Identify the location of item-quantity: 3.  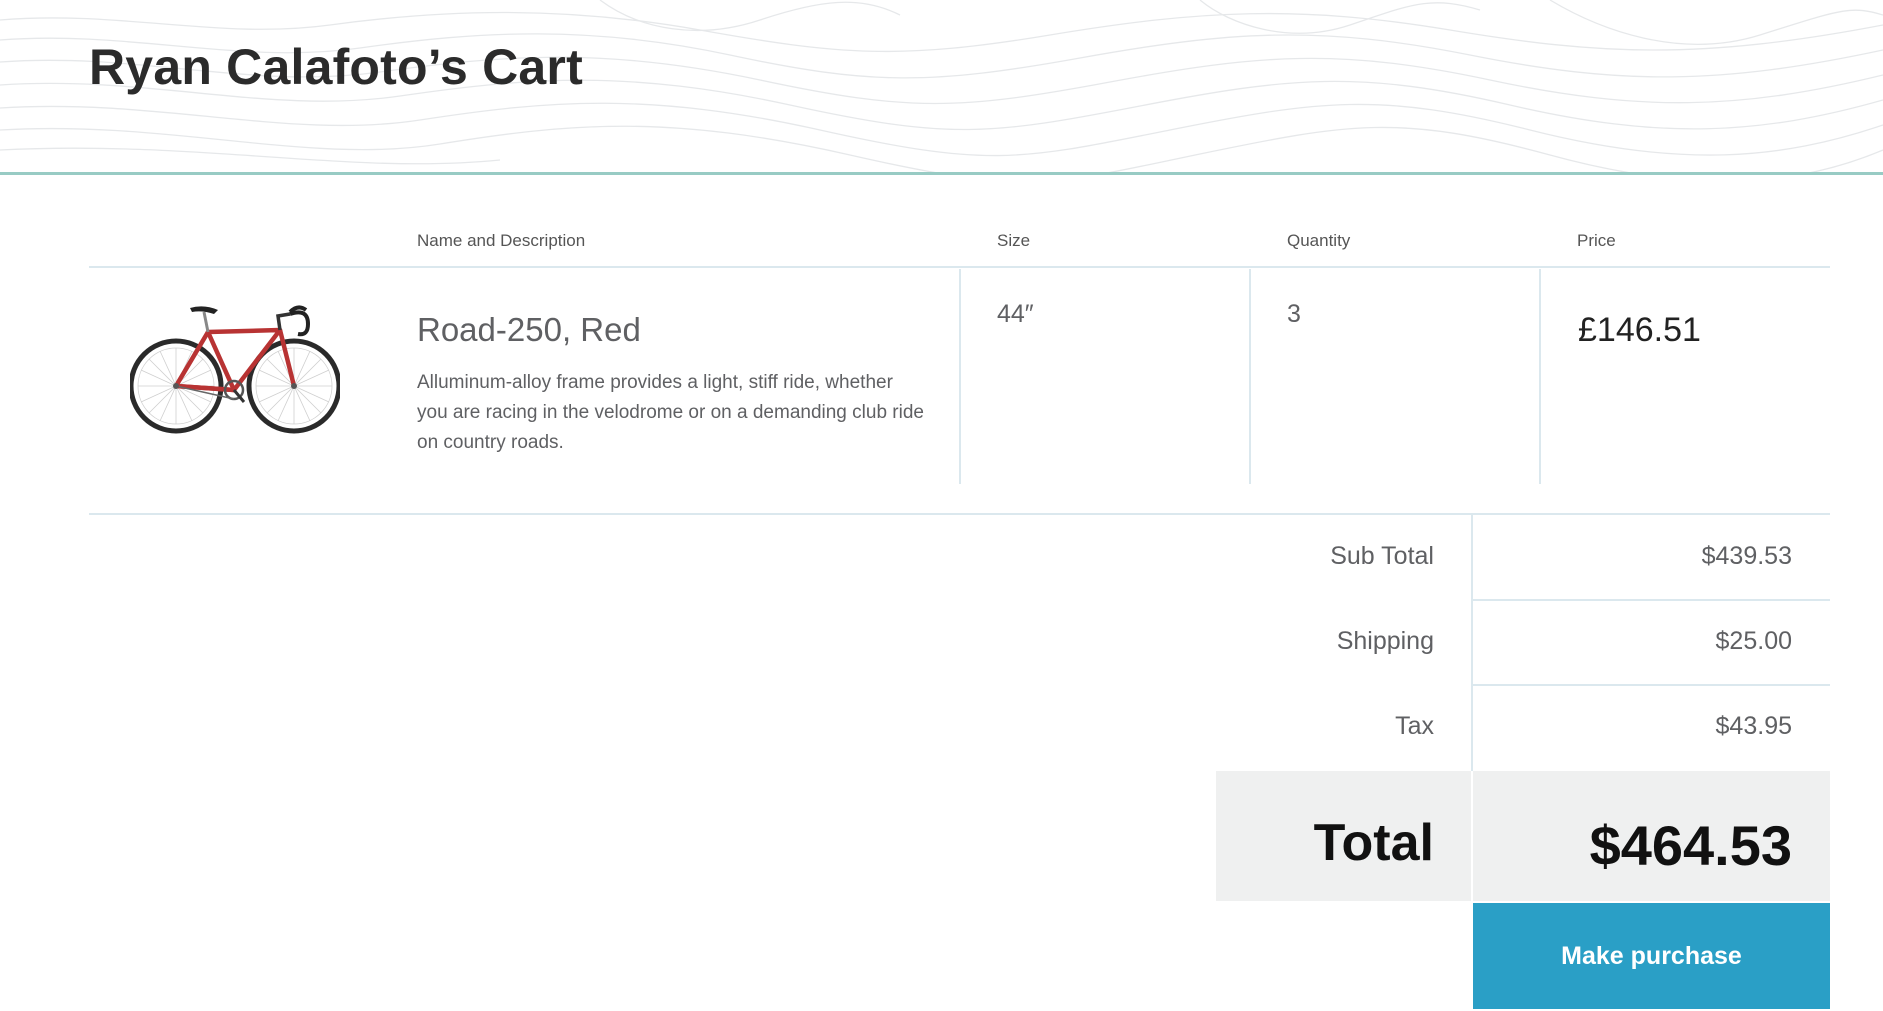
(1294, 314).